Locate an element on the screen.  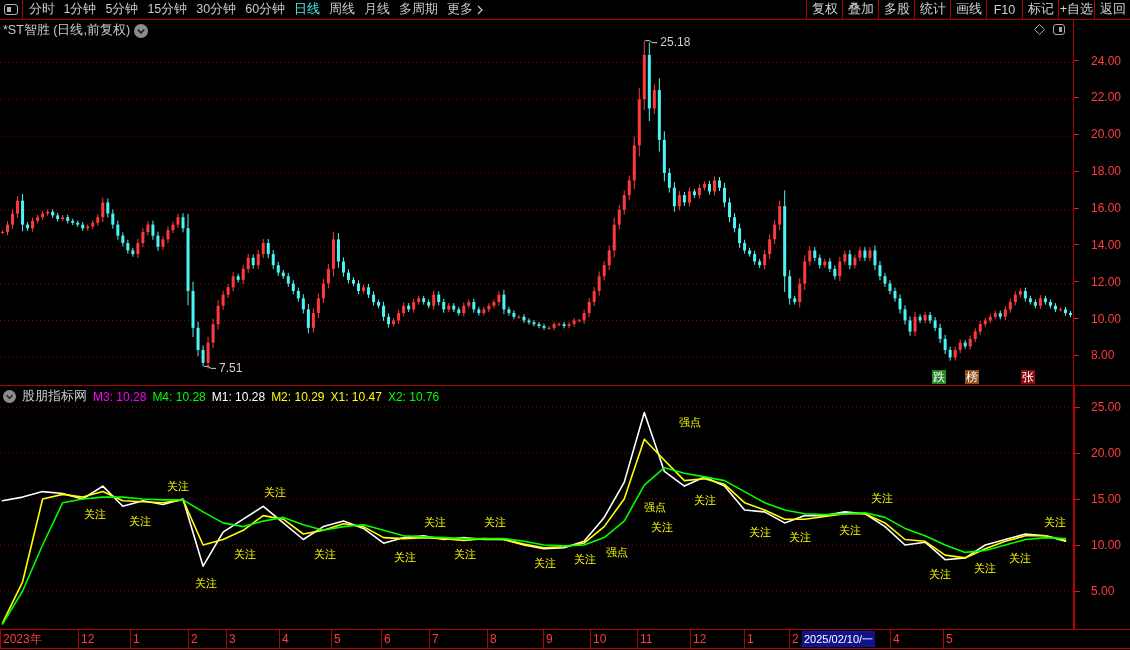
date-label: 6 is located at coordinates (387, 639).